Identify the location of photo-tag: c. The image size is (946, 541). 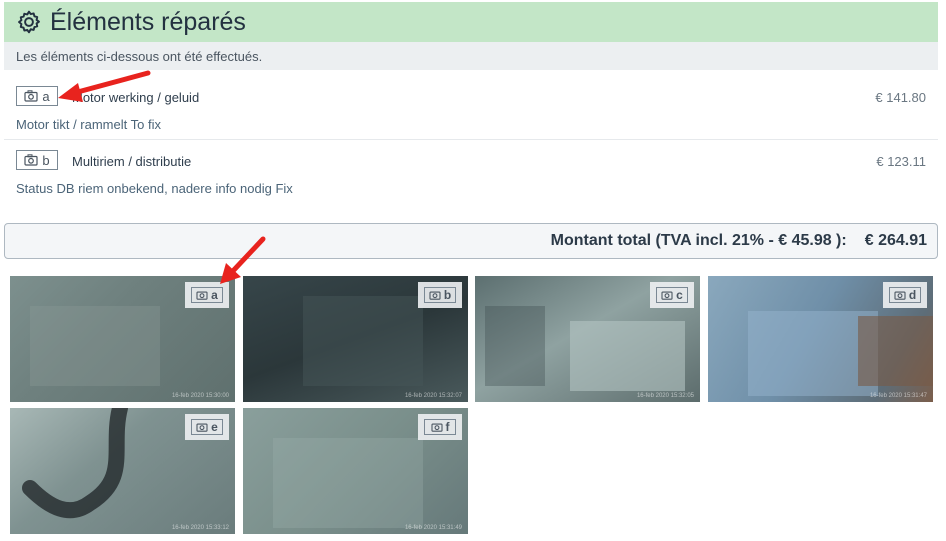
(672, 295).